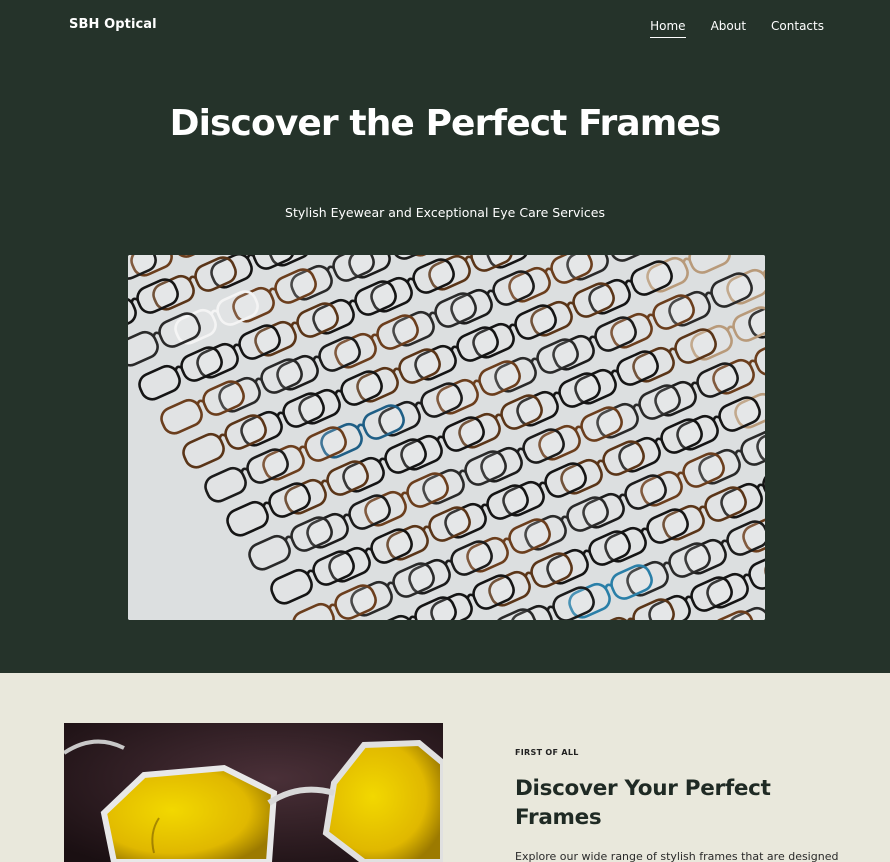 The width and height of the screenshot is (890, 862). I want to click on main-nav: Home About Contacts, so click(737, 28).